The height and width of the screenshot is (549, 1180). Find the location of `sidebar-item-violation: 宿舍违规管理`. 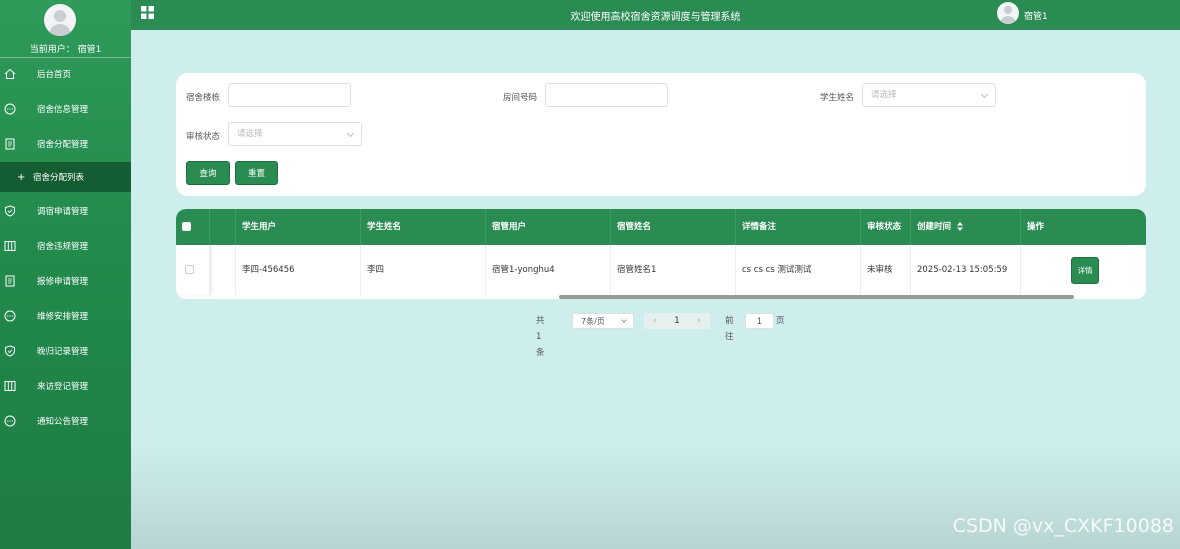

sidebar-item-violation: 宿舍违规管理 is located at coordinates (65, 246).